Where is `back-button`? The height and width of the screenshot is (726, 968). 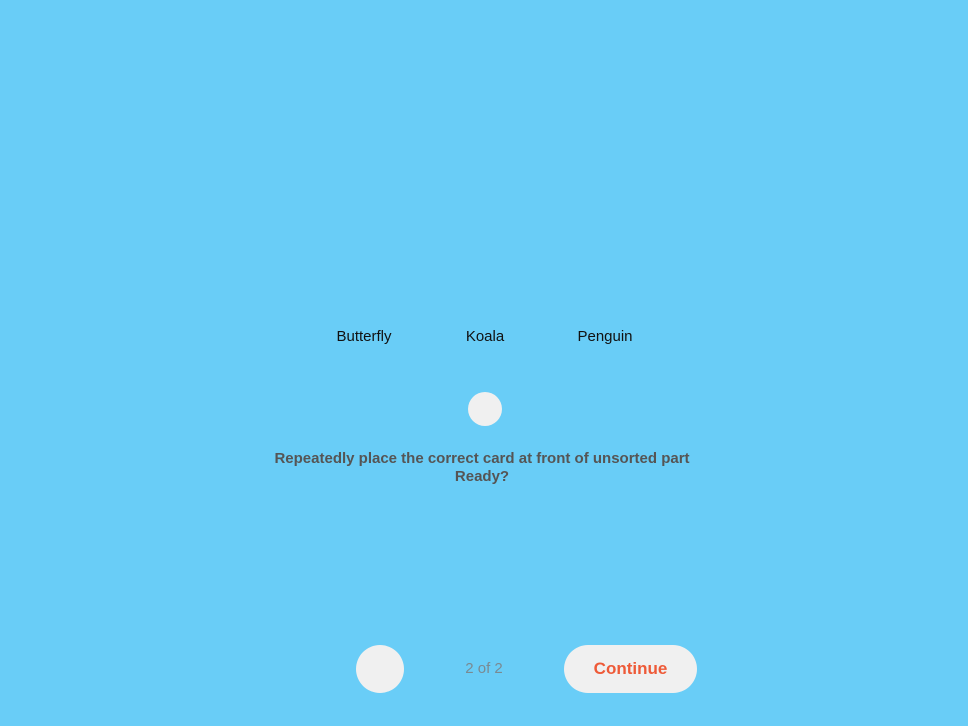
back-button is located at coordinates (380, 669).